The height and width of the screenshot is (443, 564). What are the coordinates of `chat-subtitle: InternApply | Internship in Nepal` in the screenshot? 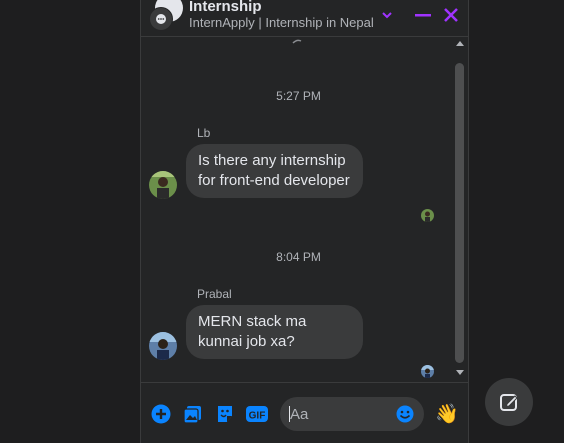 It's located at (281, 22).